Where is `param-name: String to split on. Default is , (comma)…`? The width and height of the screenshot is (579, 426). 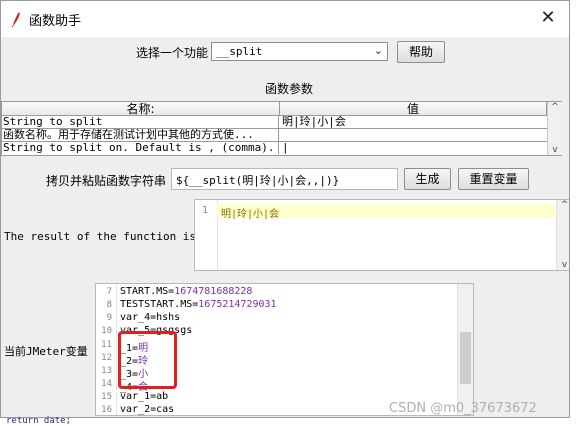
param-name: String to split on. Default is , (comma)… is located at coordinates (141, 148).